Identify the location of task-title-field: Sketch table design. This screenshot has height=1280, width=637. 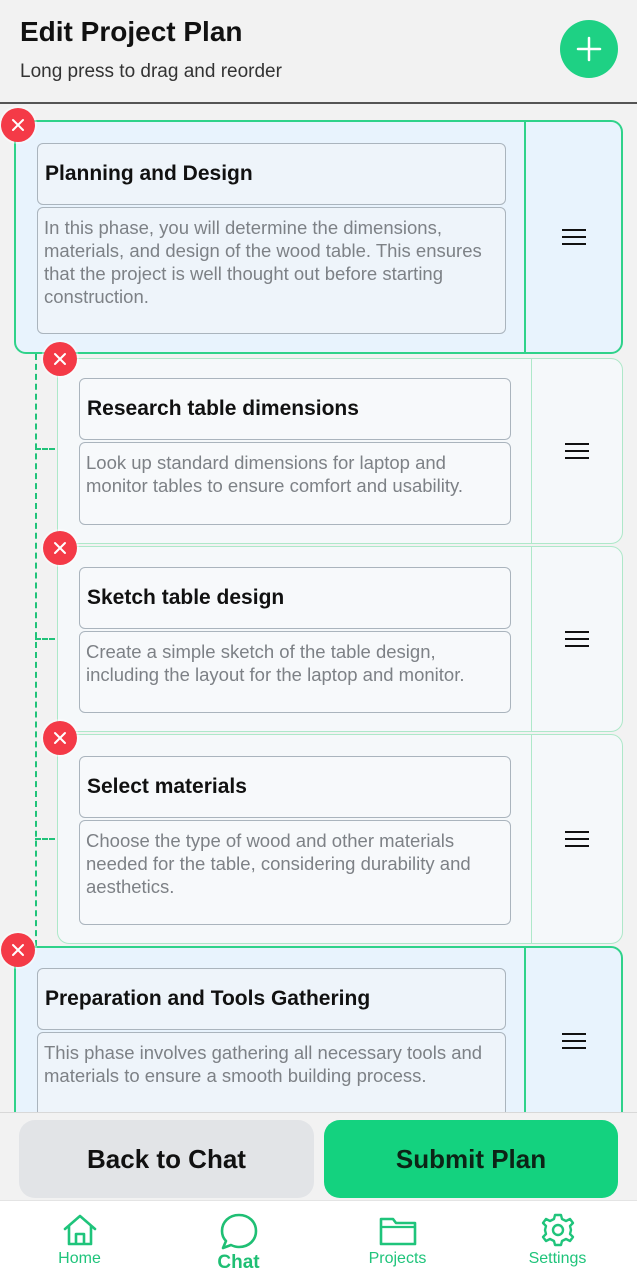
(295, 598).